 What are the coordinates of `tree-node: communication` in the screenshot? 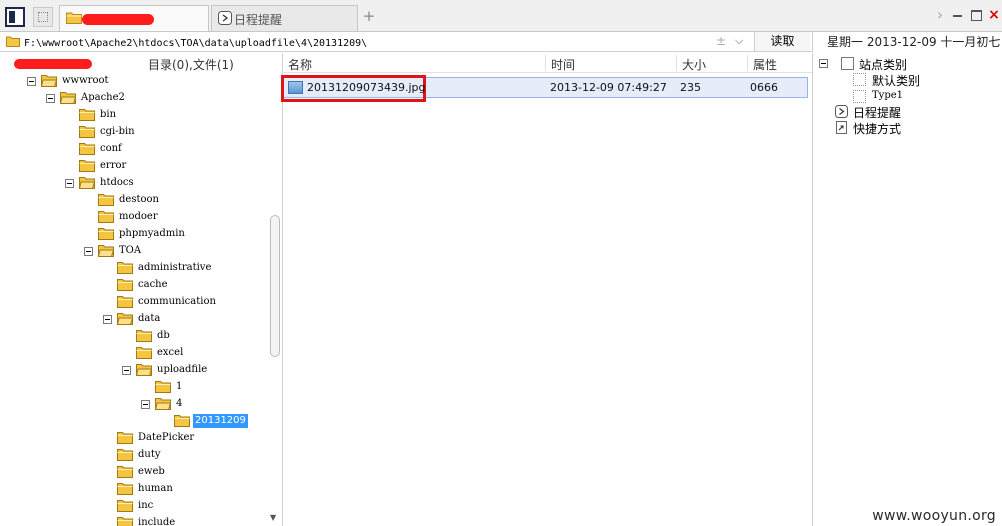 It's located at (134, 302).